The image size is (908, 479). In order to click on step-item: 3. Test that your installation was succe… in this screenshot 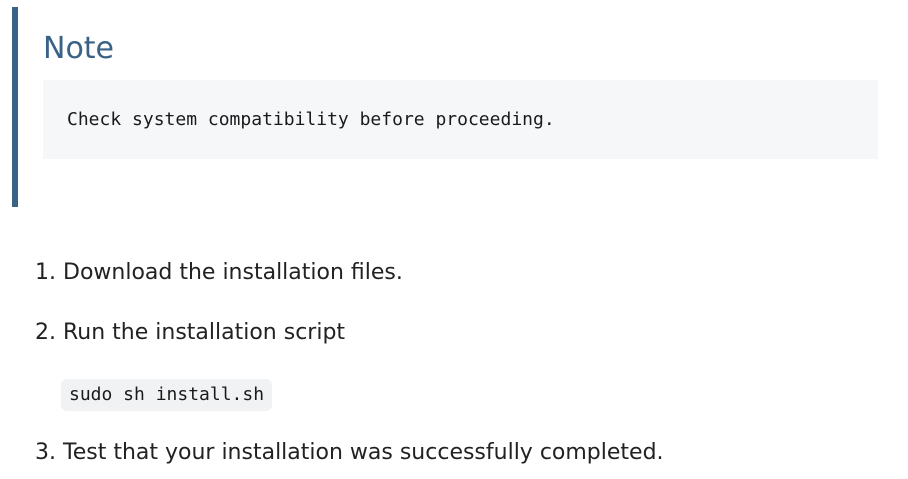, I will do `click(349, 453)`.